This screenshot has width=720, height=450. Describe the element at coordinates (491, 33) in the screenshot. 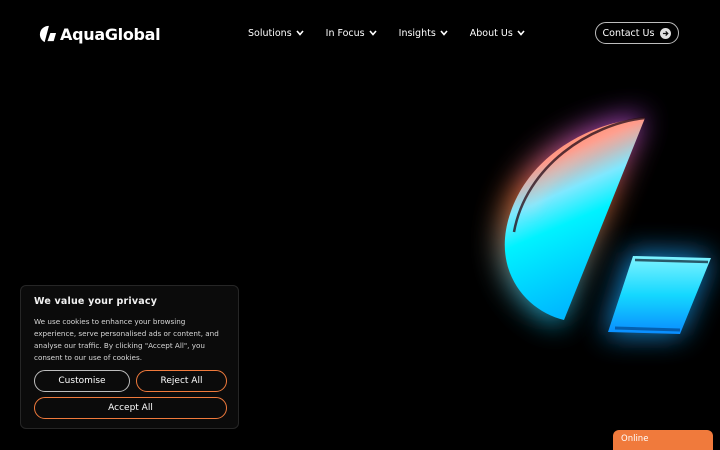

I see `nav-item-label: About Us` at that location.